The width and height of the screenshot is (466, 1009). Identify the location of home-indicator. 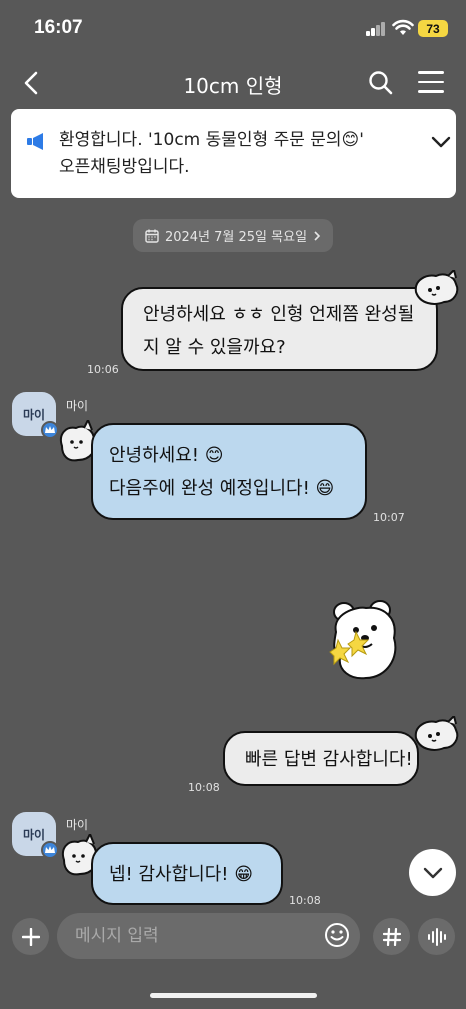
(233, 995).